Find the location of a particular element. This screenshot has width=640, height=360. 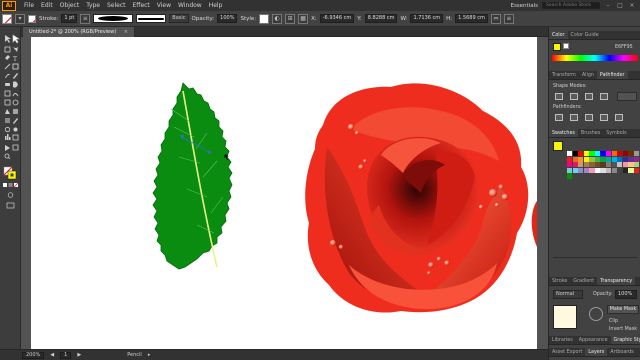

shape-builder-tool-icon is located at coordinates (15, 102).